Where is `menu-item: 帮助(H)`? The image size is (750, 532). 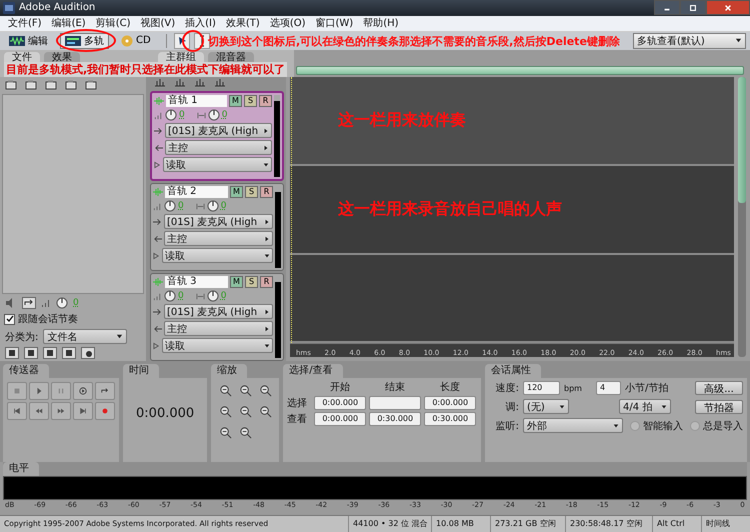
menu-item: 帮助(H) is located at coordinates (382, 23).